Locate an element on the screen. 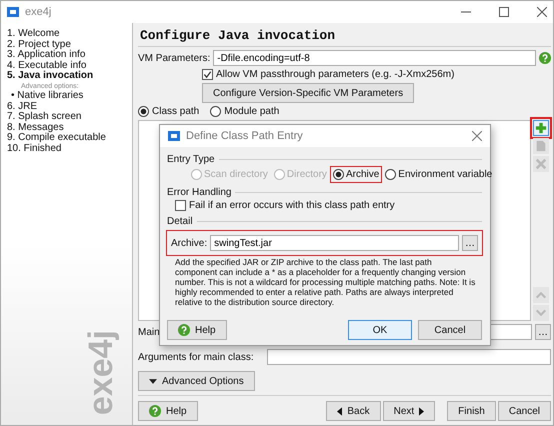 The height and width of the screenshot is (426, 554). configure-vm-button: Configure Version-Specific VM Parameters is located at coordinates (308, 93).